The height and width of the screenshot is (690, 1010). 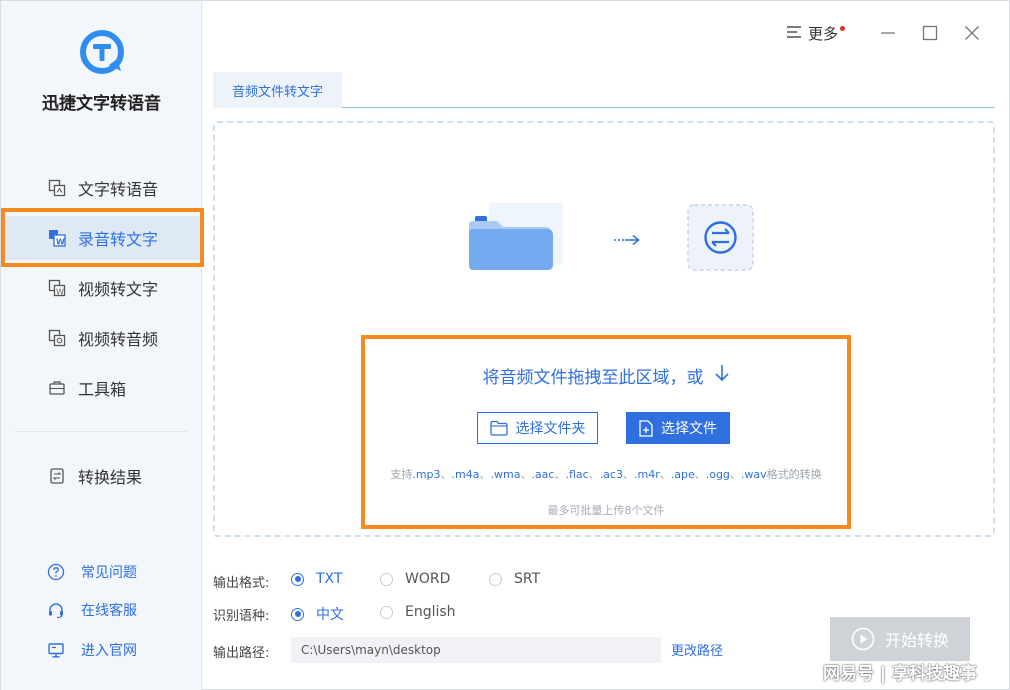 What do you see at coordinates (57, 476) in the screenshot?
I see `results-icon` at bounding box center [57, 476].